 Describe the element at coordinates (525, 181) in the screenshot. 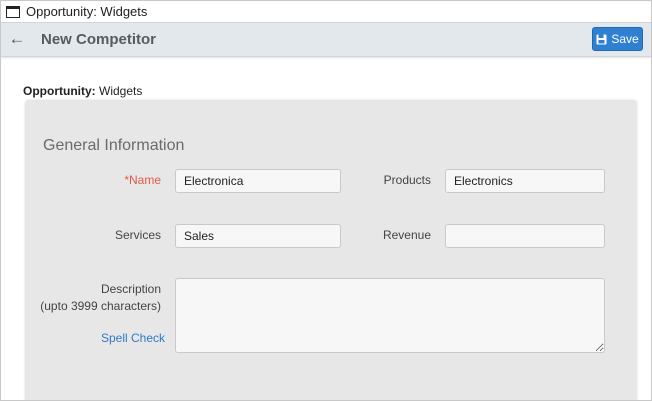

I see `products-field` at that location.